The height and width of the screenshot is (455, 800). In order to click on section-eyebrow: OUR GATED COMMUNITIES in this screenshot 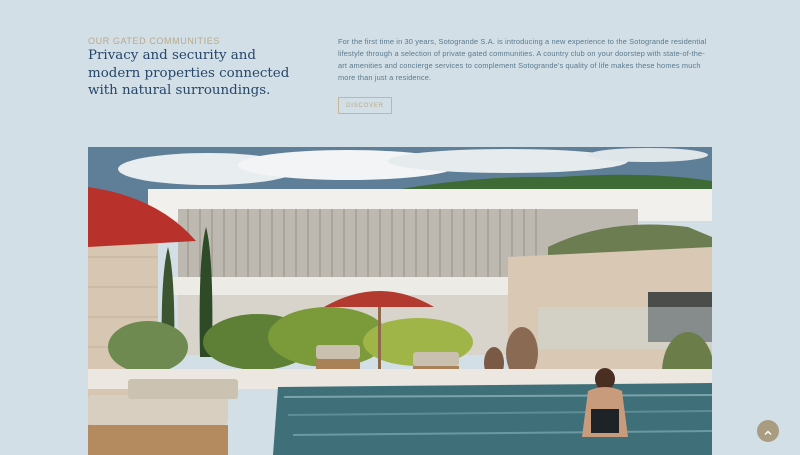, I will do `click(154, 41)`.